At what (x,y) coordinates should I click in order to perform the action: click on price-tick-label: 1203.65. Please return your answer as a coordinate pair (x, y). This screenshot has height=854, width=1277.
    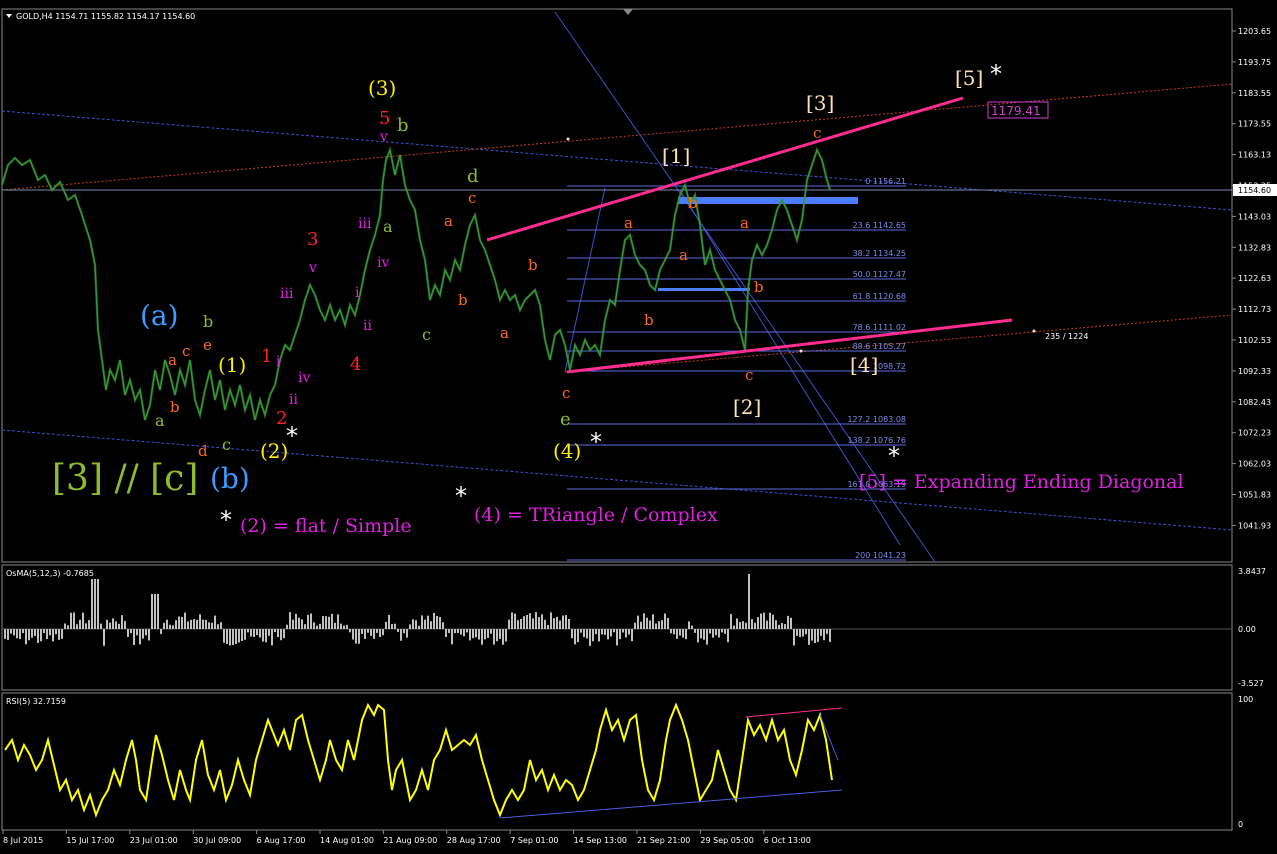
    Looking at the image, I should click on (1254, 31).